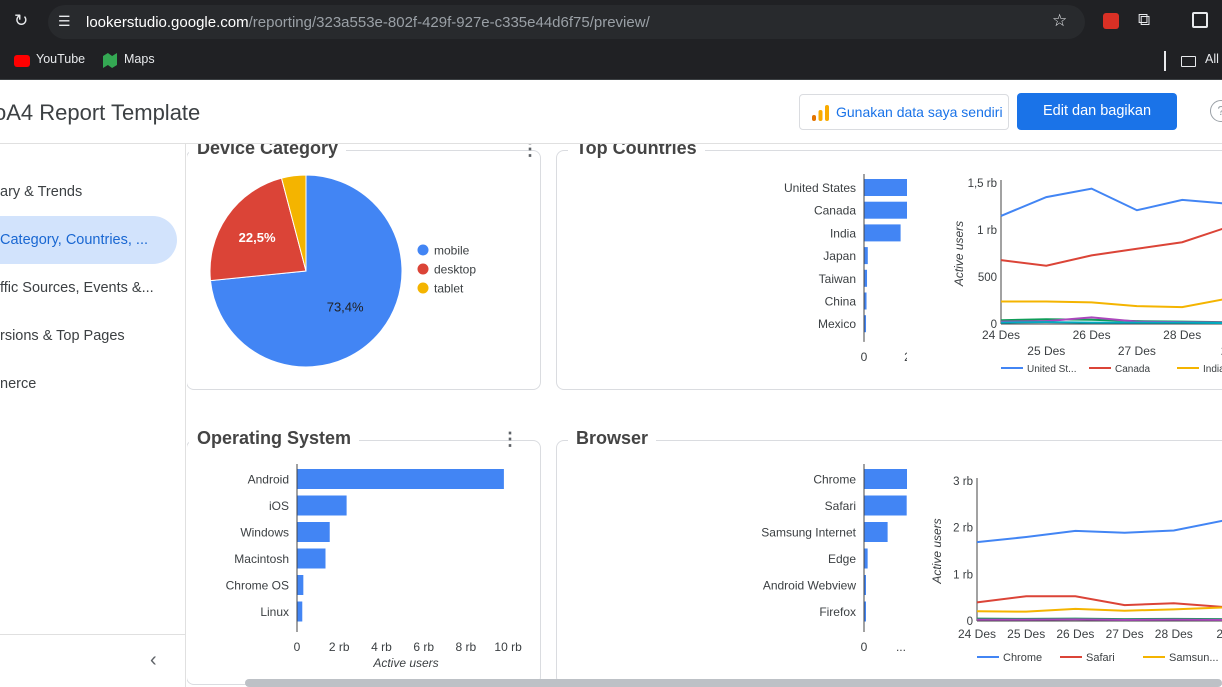 The width and height of the screenshot is (1222, 687). Describe the element at coordinates (1097, 111) in the screenshot. I see `edit-share-button: Edit dan bagikan` at that location.